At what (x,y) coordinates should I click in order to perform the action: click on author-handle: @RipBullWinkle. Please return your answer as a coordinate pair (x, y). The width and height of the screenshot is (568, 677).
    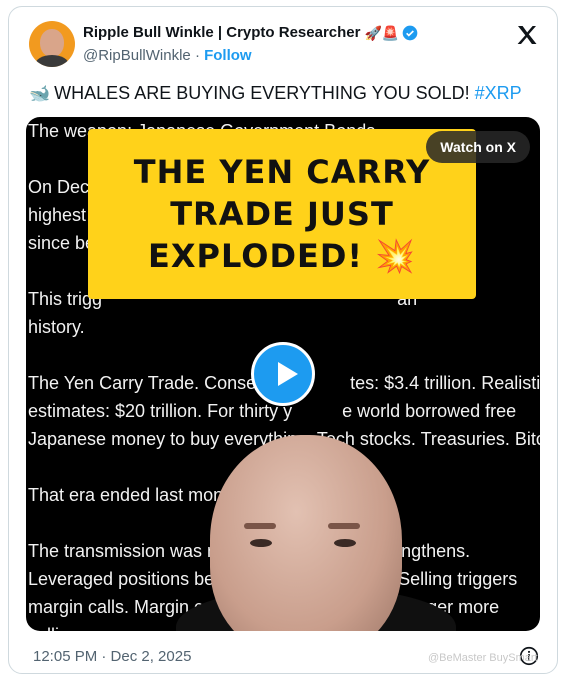
    Looking at the image, I should click on (137, 55).